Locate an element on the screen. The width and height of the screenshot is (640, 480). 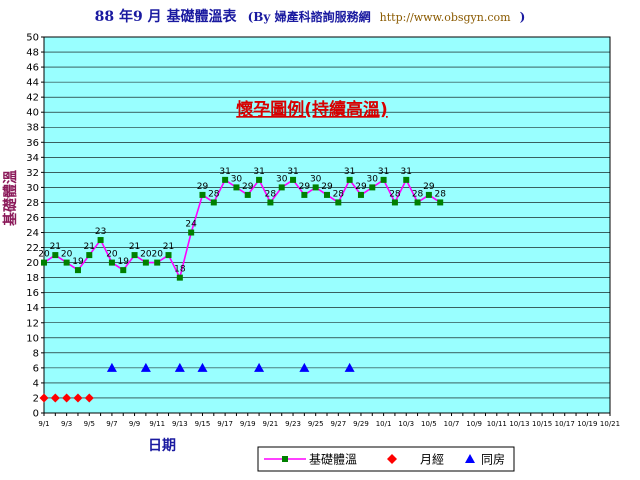
y-tick-label: 18 is located at coordinates (32, 278).